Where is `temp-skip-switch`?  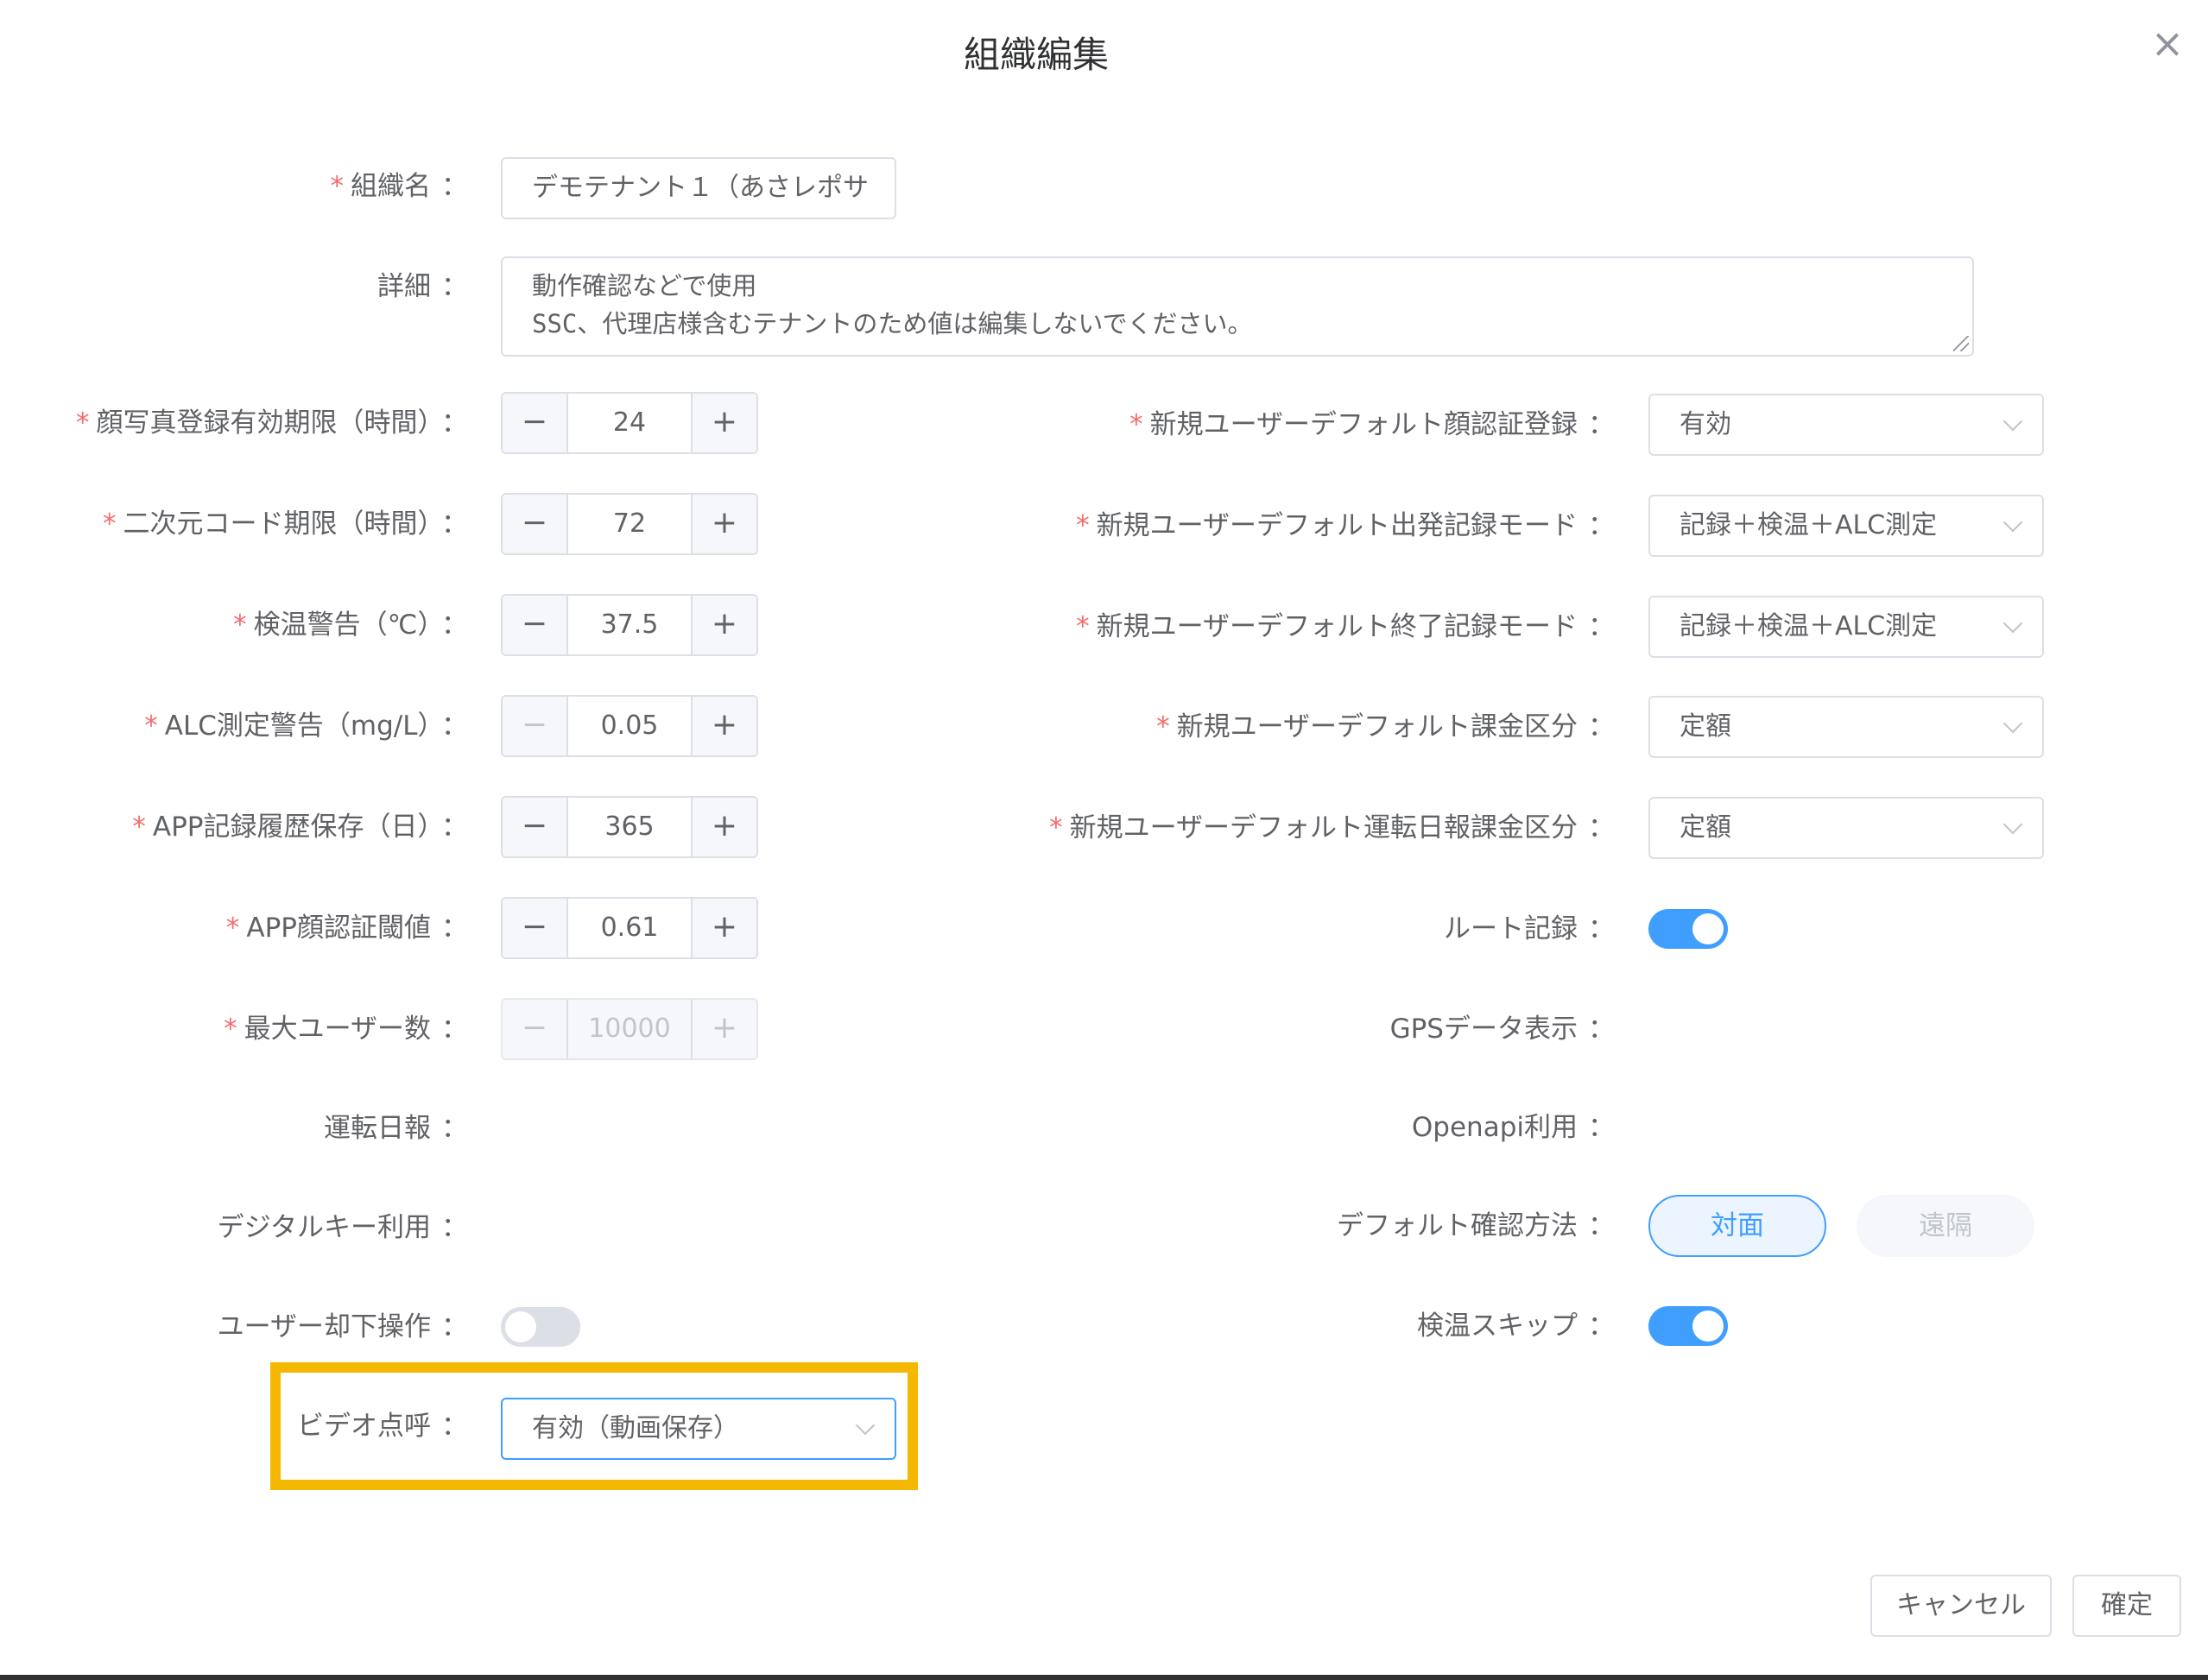
temp-skip-switch is located at coordinates (1688, 1326).